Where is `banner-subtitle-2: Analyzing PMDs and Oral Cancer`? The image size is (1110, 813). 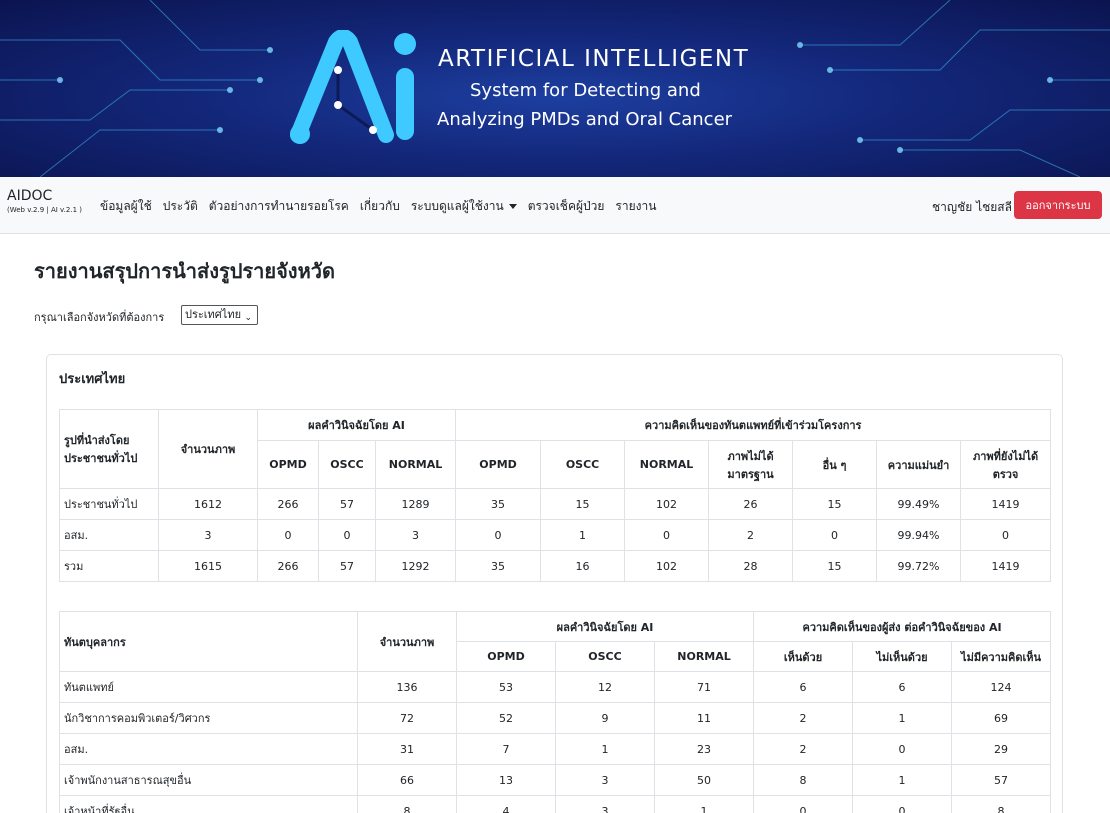
banner-subtitle-2: Analyzing PMDs and Oral Cancer is located at coordinates (585, 119).